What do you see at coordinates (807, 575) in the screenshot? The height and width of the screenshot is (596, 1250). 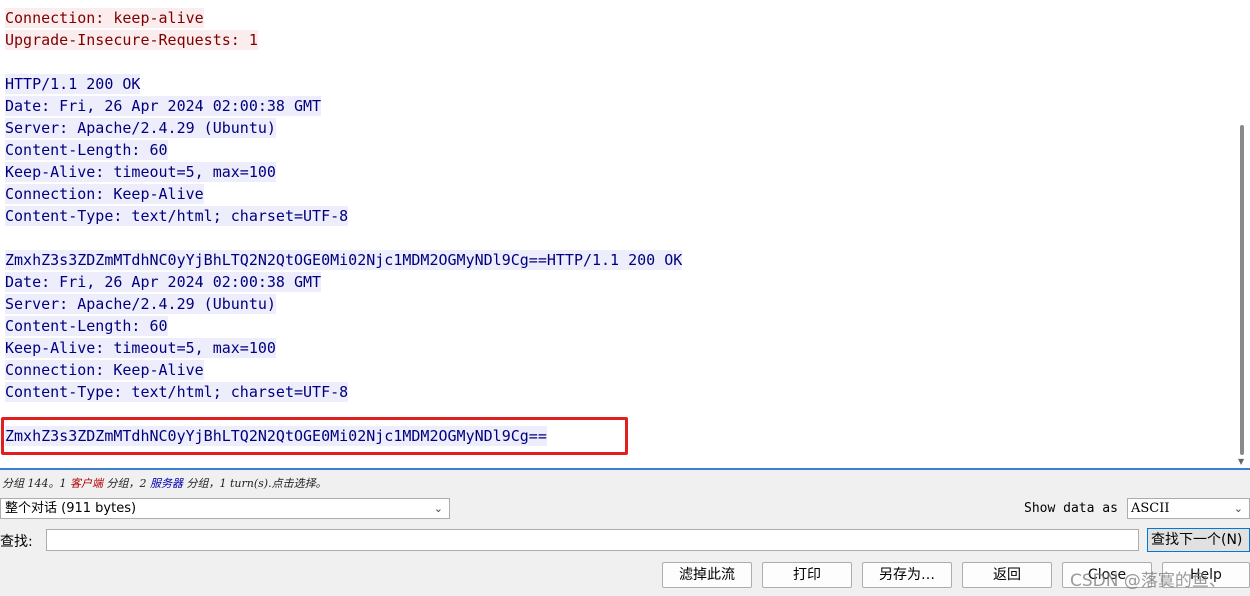 I see `print-button: 打印` at bounding box center [807, 575].